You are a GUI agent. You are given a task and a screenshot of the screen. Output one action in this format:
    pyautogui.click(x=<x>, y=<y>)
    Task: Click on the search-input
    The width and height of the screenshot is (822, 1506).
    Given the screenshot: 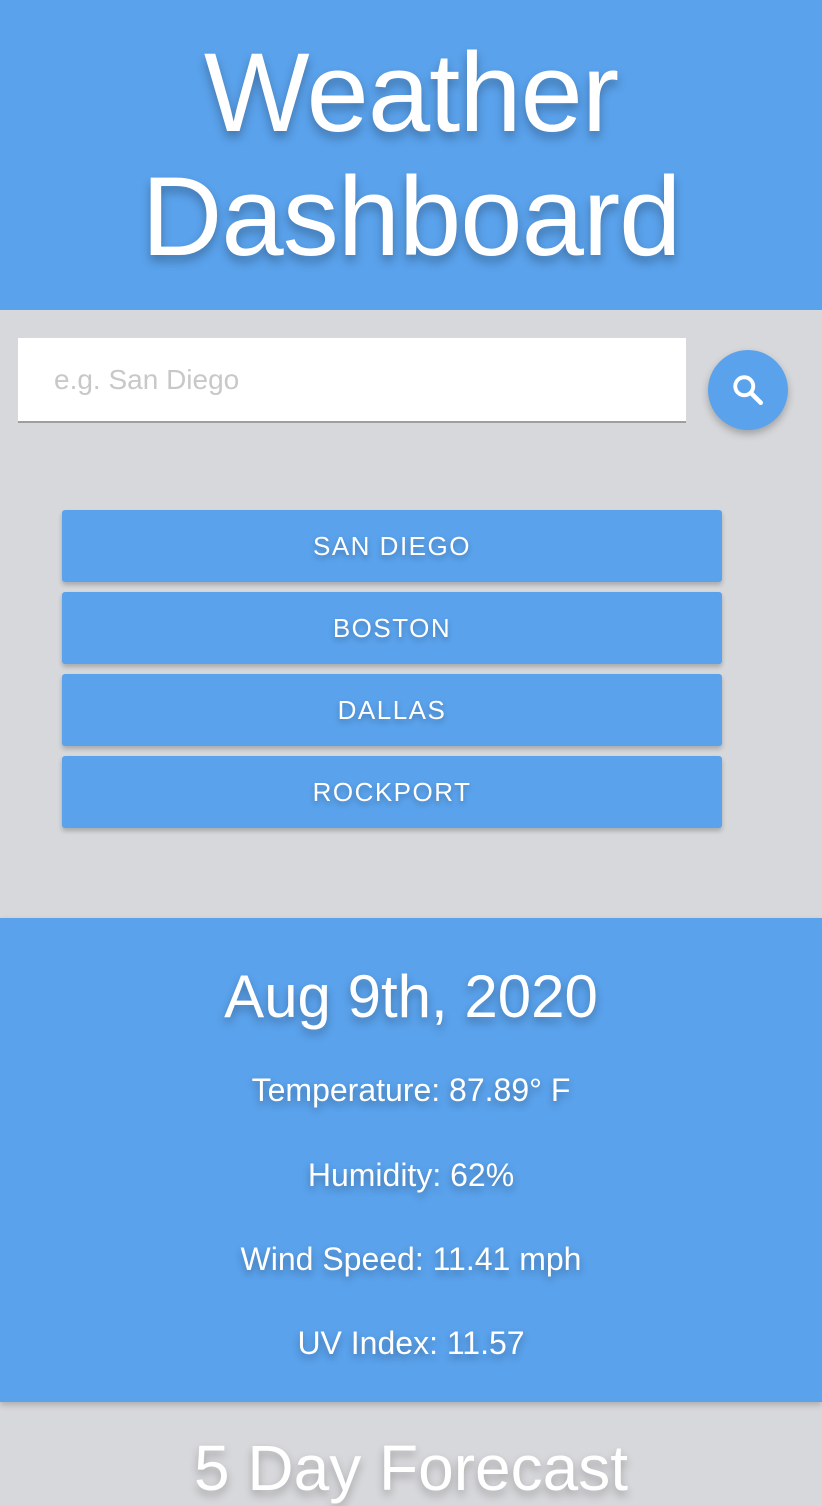 What is the action you would take?
    pyautogui.click(x=352, y=380)
    